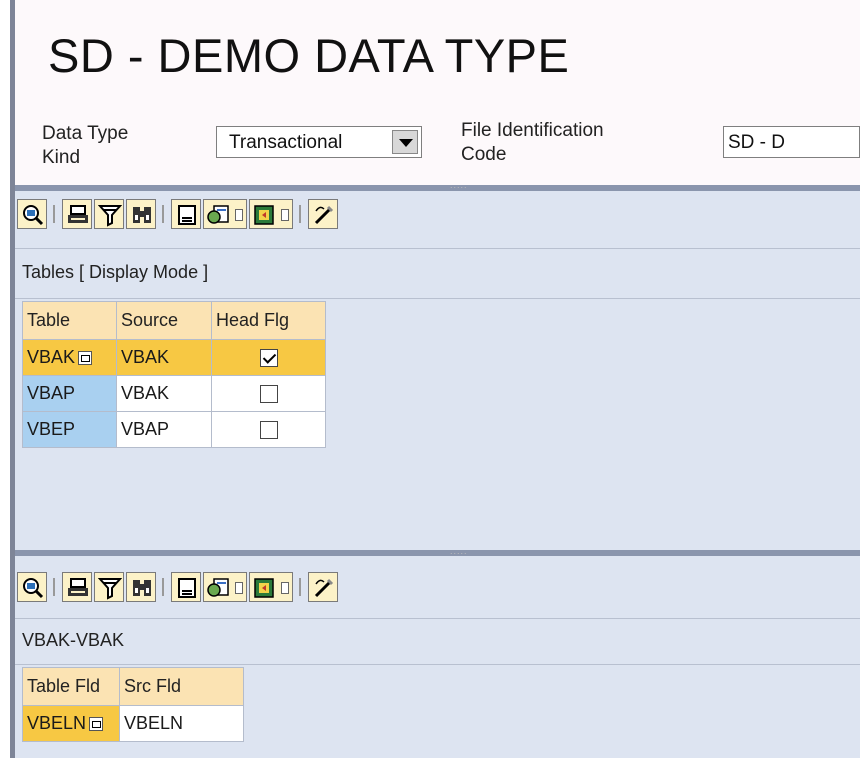 This screenshot has width=860, height=758. I want to click on column-header-table-fld: Table Fld, so click(71, 686).